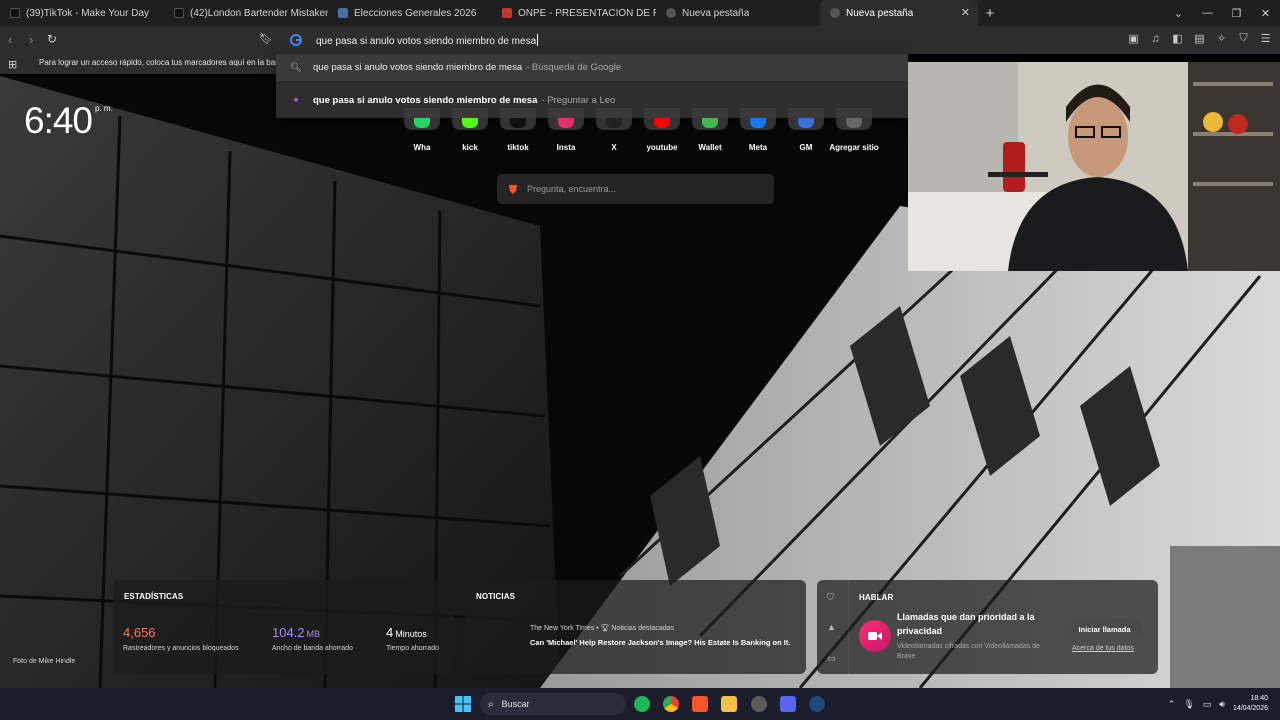 The height and width of the screenshot is (720, 1280). I want to click on stat-trackers: 4,656 Rastreadores y anuncios bloqueados, so click(181, 638).